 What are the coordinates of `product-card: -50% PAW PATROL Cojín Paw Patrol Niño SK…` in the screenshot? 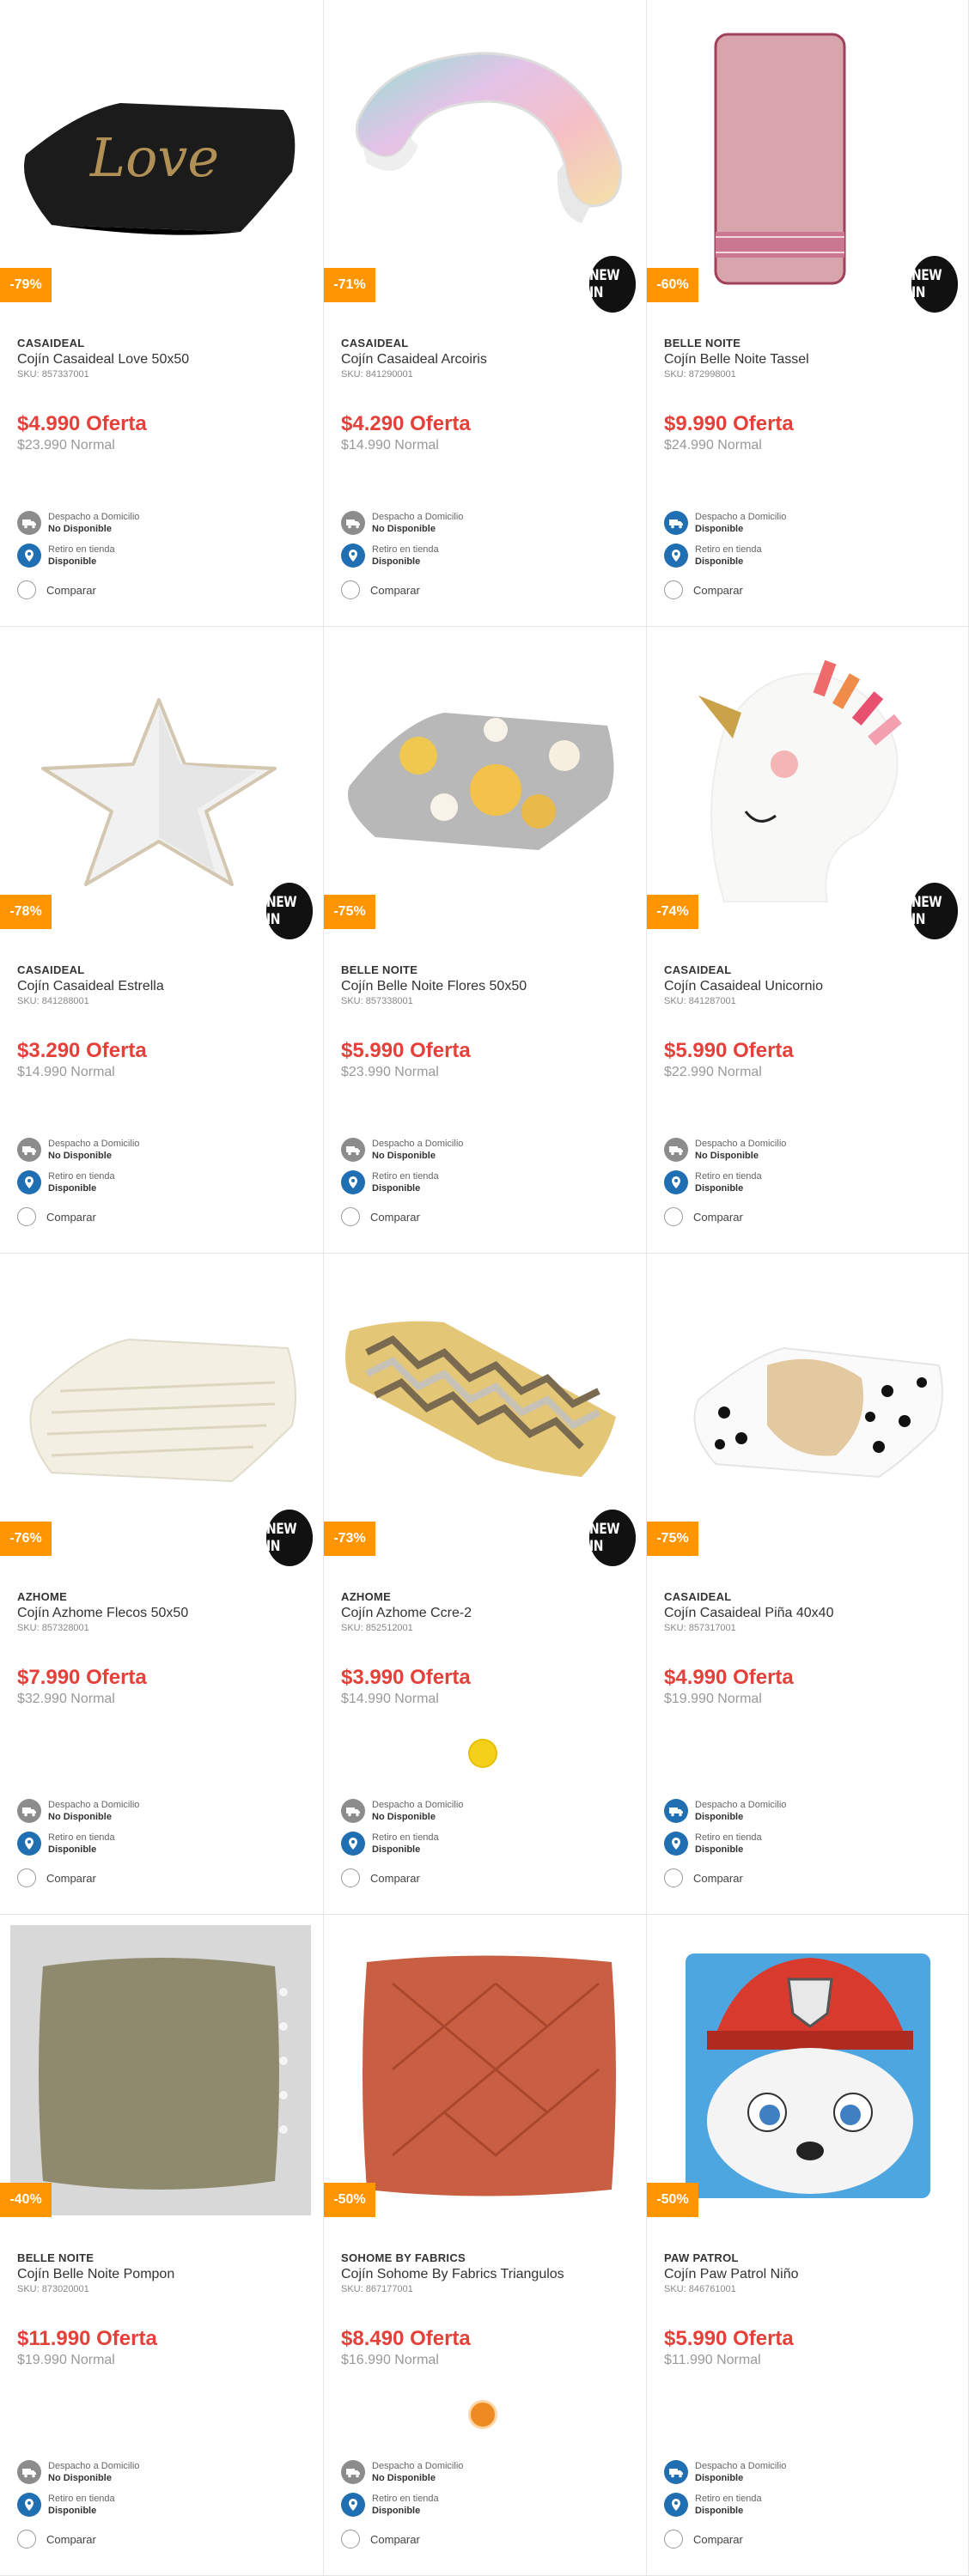 It's located at (808, 2245).